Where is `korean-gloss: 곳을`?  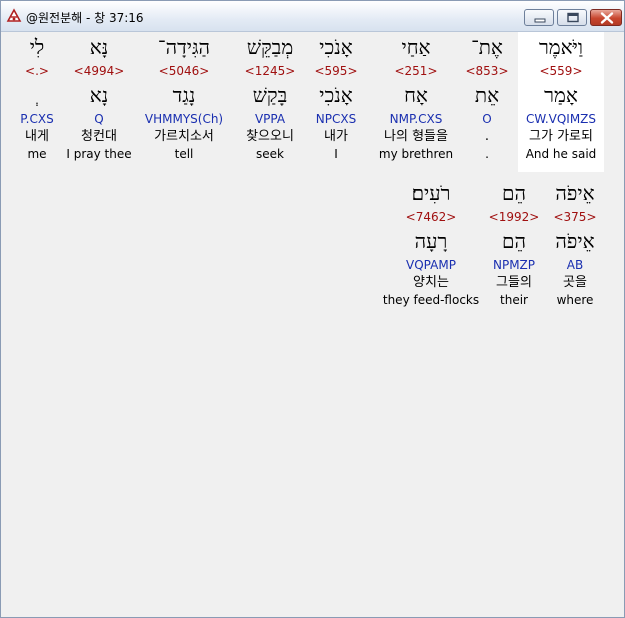
korean-gloss: 곳을 is located at coordinates (575, 282).